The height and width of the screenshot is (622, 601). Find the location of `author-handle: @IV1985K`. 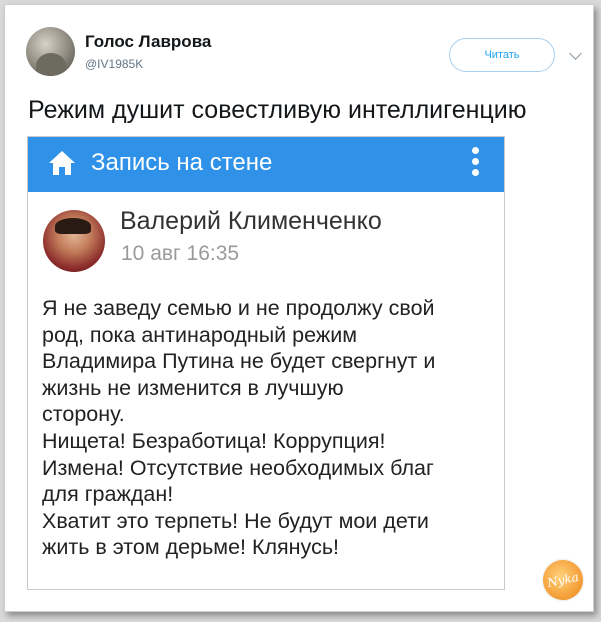

author-handle: @IV1985K is located at coordinates (114, 64).